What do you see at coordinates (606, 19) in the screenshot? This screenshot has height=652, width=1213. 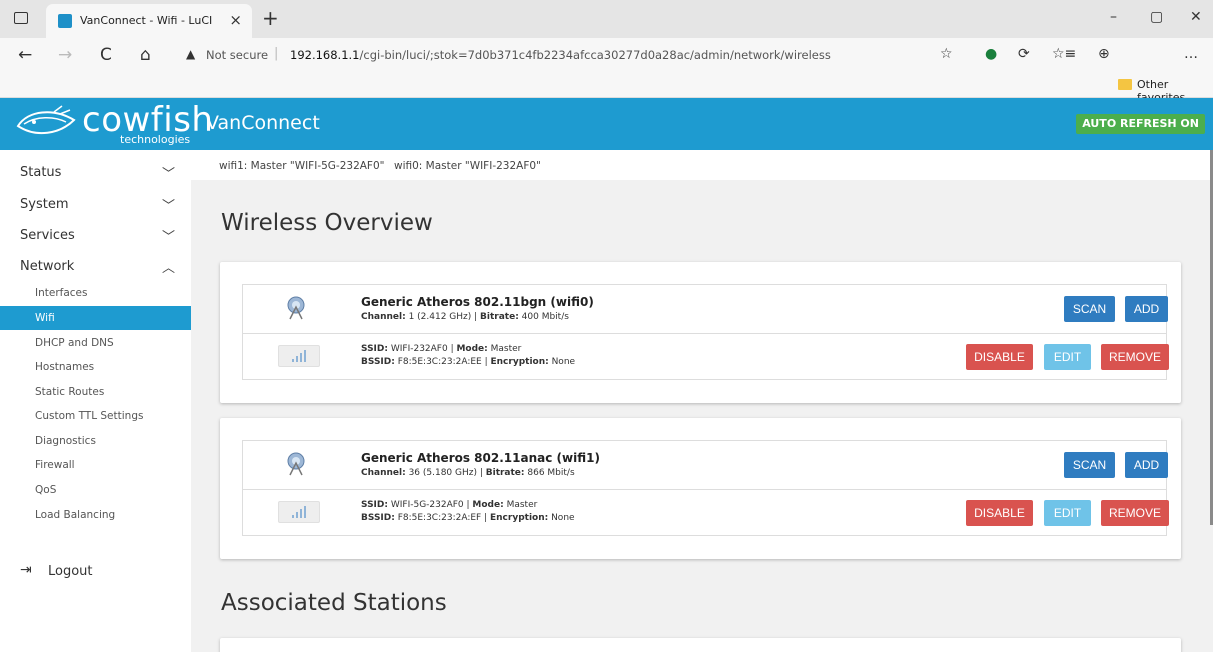 I see `browser-tab-bar: VanConnect - Wifi - LuCI × + – ▢ ✕` at bounding box center [606, 19].